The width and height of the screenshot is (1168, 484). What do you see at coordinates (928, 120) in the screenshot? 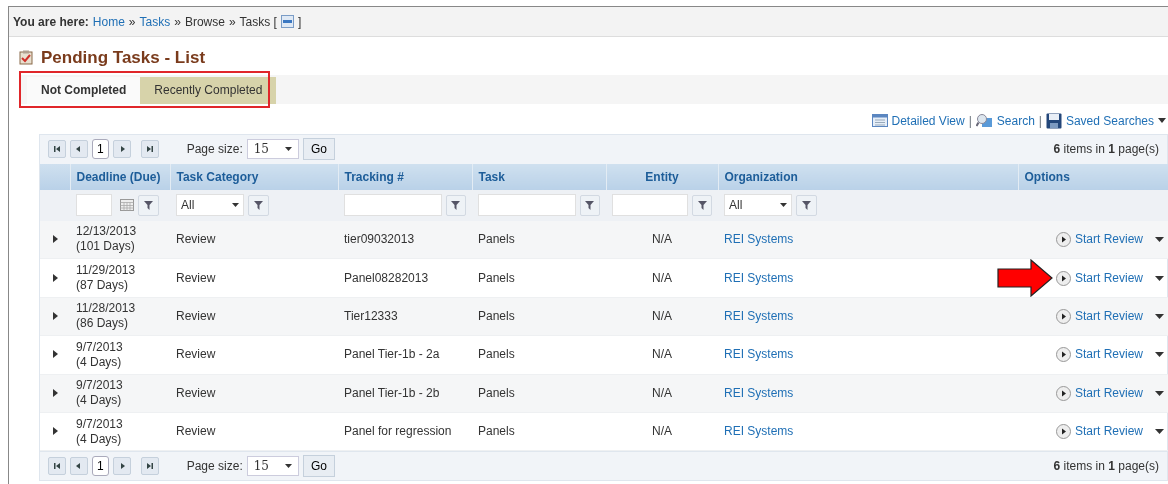
I see `toolbar-link: Detailed View` at bounding box center [928, 120].